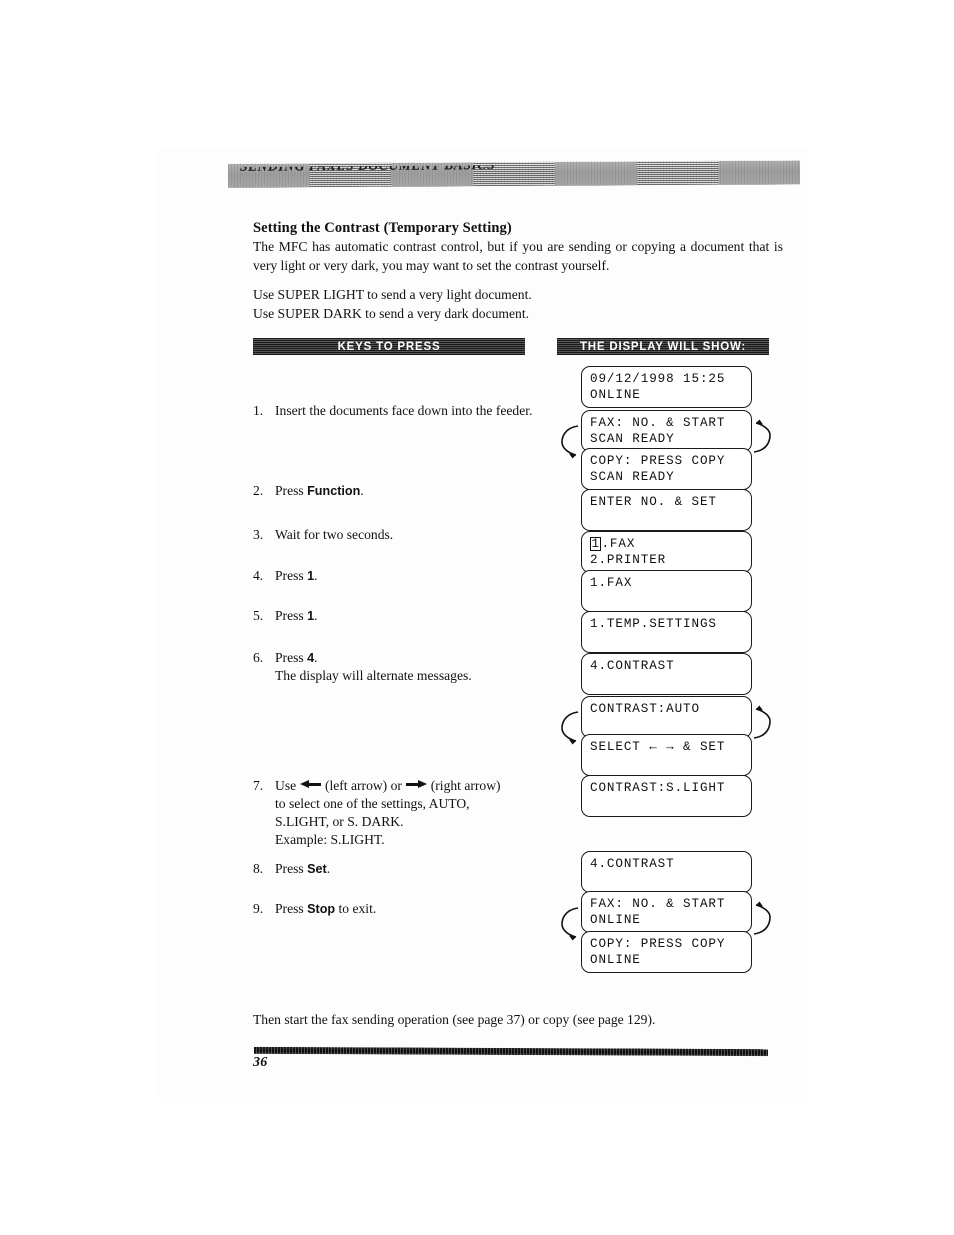 The image size is (954, 1235). Describe the element at coordinates (328, 868) in the screenshot. I see `step-8-suffix: .` at that location.